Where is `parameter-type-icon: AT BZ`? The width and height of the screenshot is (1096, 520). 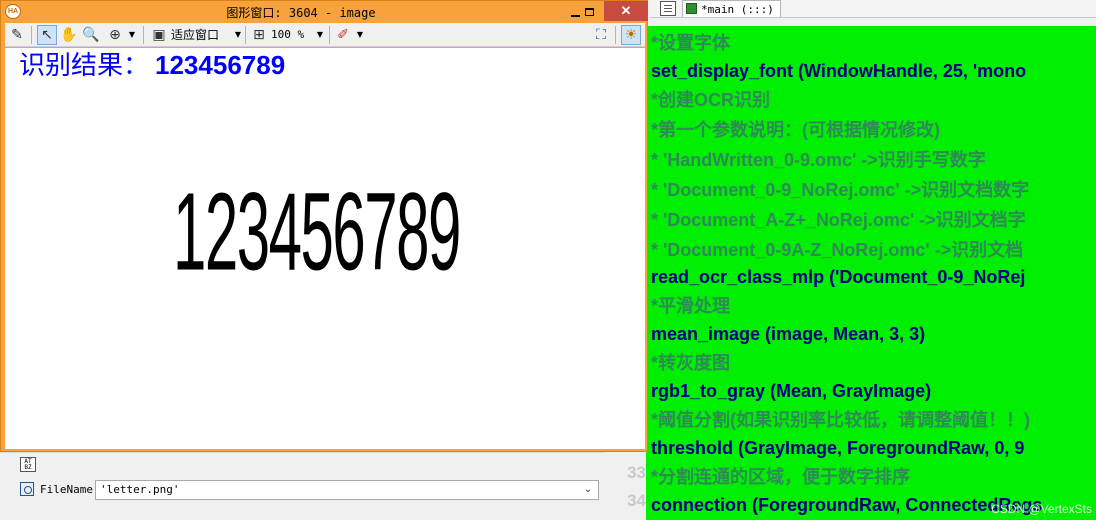 parameter-type-icon: AT BZ is located at coordinates (28, 464).